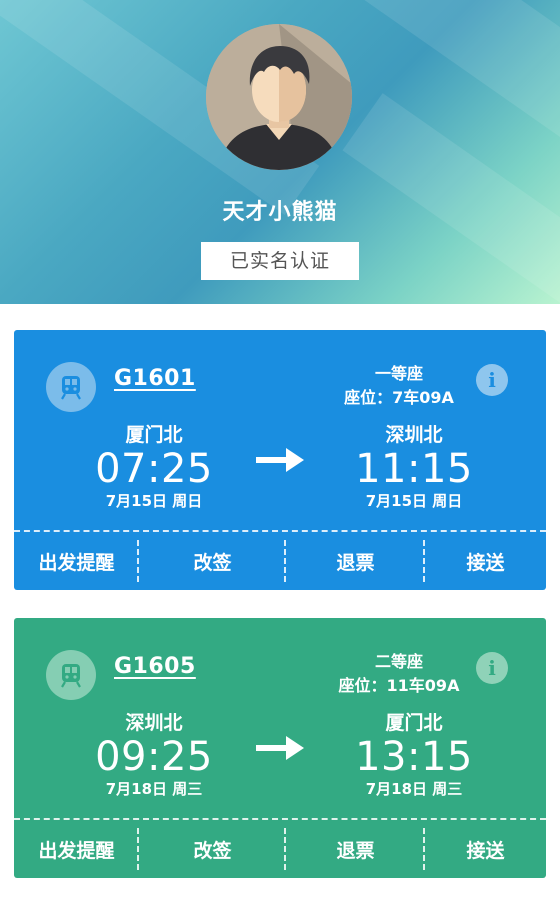 The height and width of the screenshot is (898, 560). I want to click on verify-badge: 已实名认证, so click(280, 261).